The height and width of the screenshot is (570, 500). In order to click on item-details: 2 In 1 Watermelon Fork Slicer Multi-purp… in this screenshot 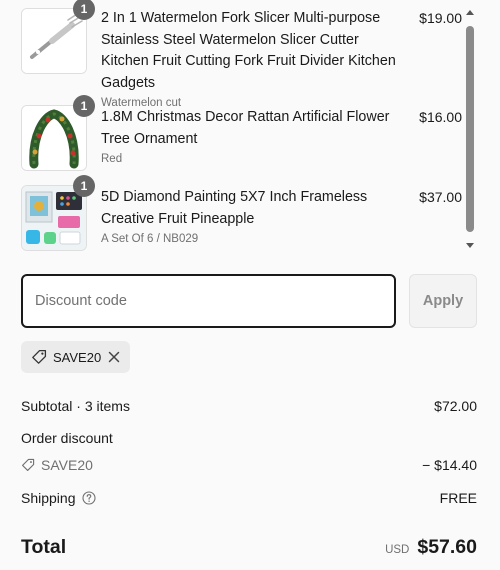, I will do `click(255, 59)`.